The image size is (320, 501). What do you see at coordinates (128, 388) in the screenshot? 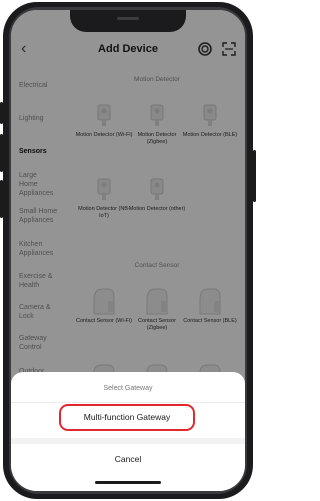
I see `sheet-title: Select Gateway` at bounding box center [128, 388].